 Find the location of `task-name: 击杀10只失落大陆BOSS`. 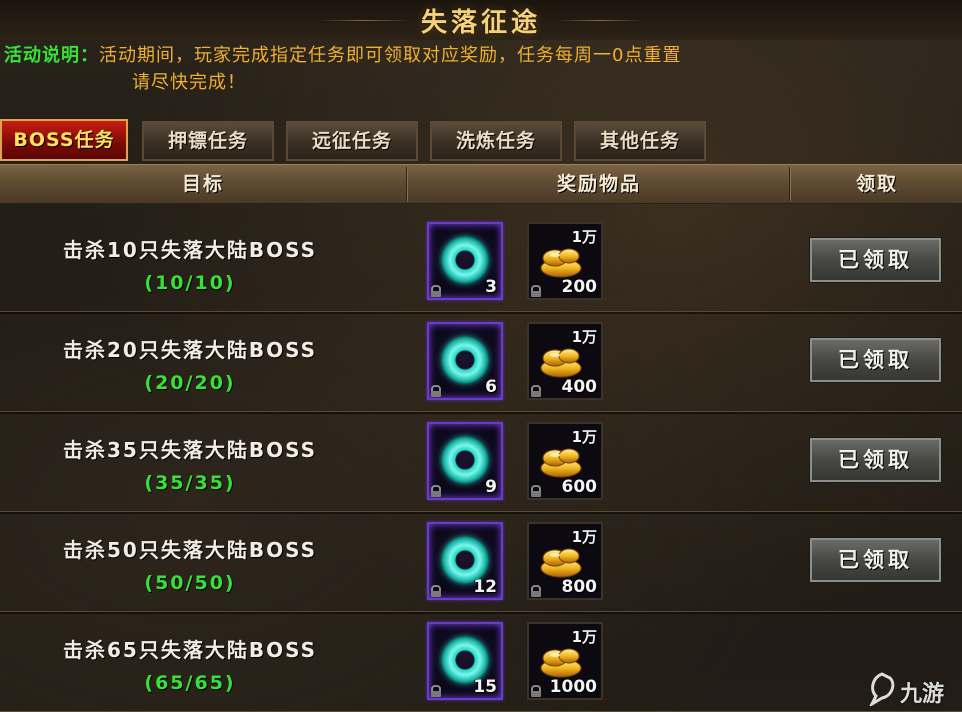

task-name: 击杀10只失落大陆BOSS is located at coordinates (190, 250).